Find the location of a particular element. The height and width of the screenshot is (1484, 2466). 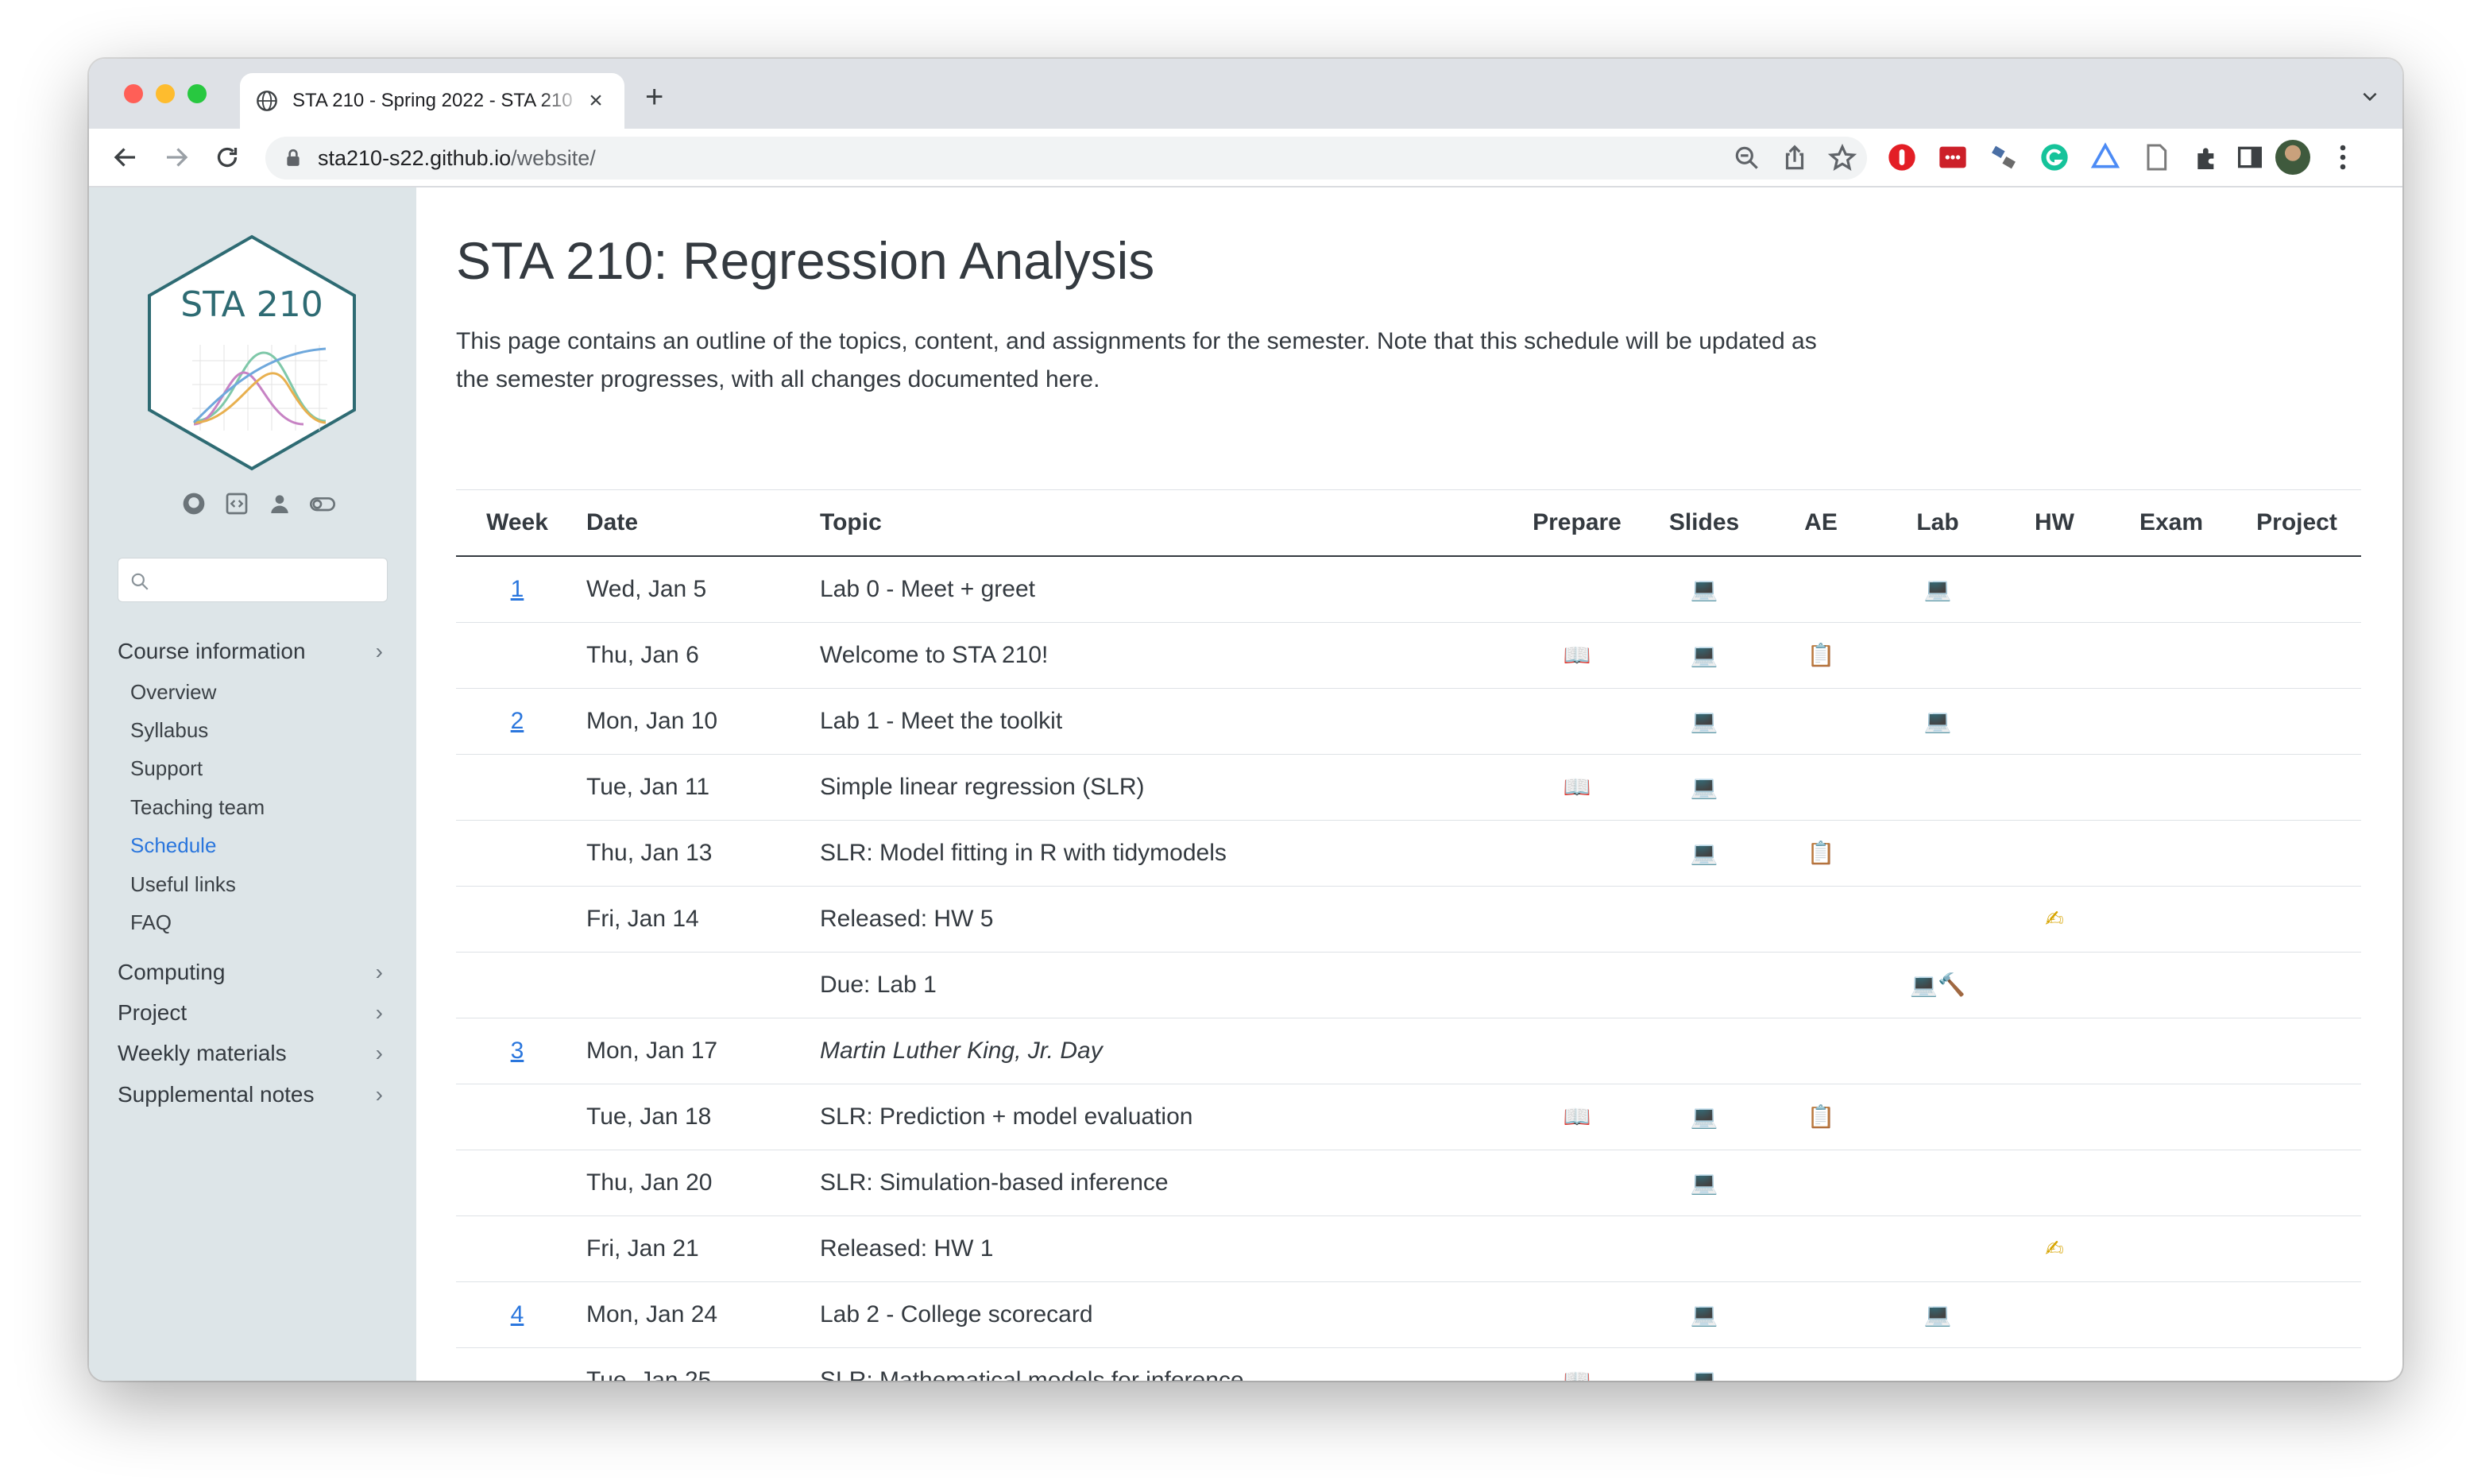

prepare-cell: 📖 is located at coordinates (1577, 787).